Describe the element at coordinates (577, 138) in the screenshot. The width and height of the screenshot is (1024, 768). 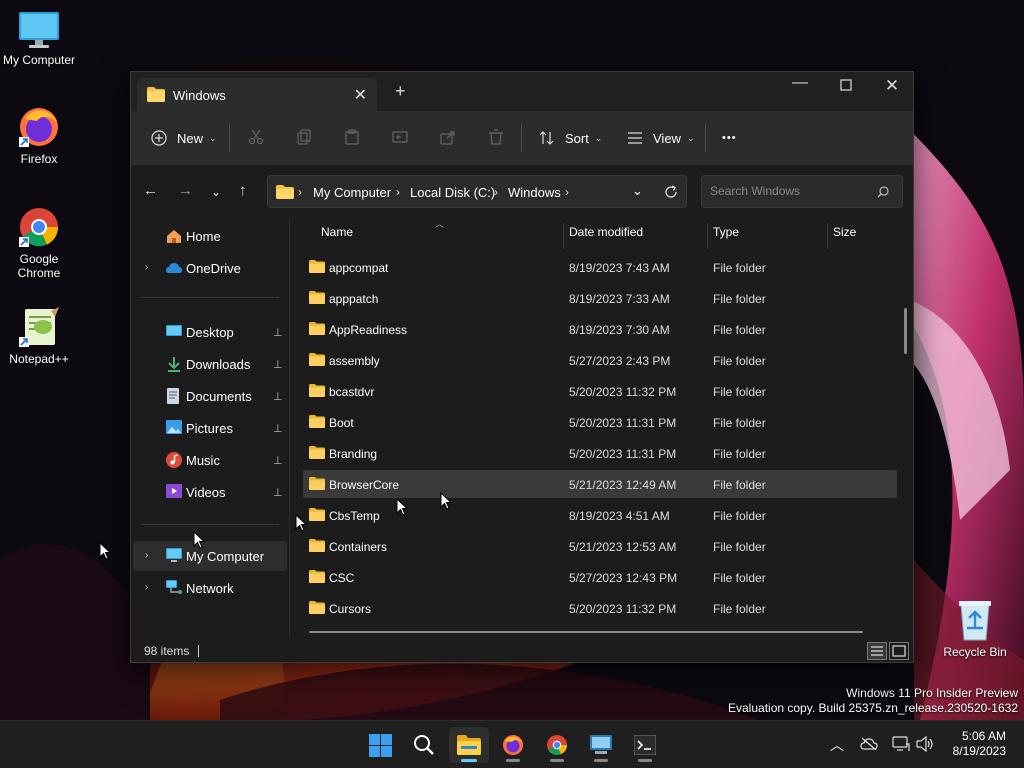
I see `sort-button-label: Sort` at that location.